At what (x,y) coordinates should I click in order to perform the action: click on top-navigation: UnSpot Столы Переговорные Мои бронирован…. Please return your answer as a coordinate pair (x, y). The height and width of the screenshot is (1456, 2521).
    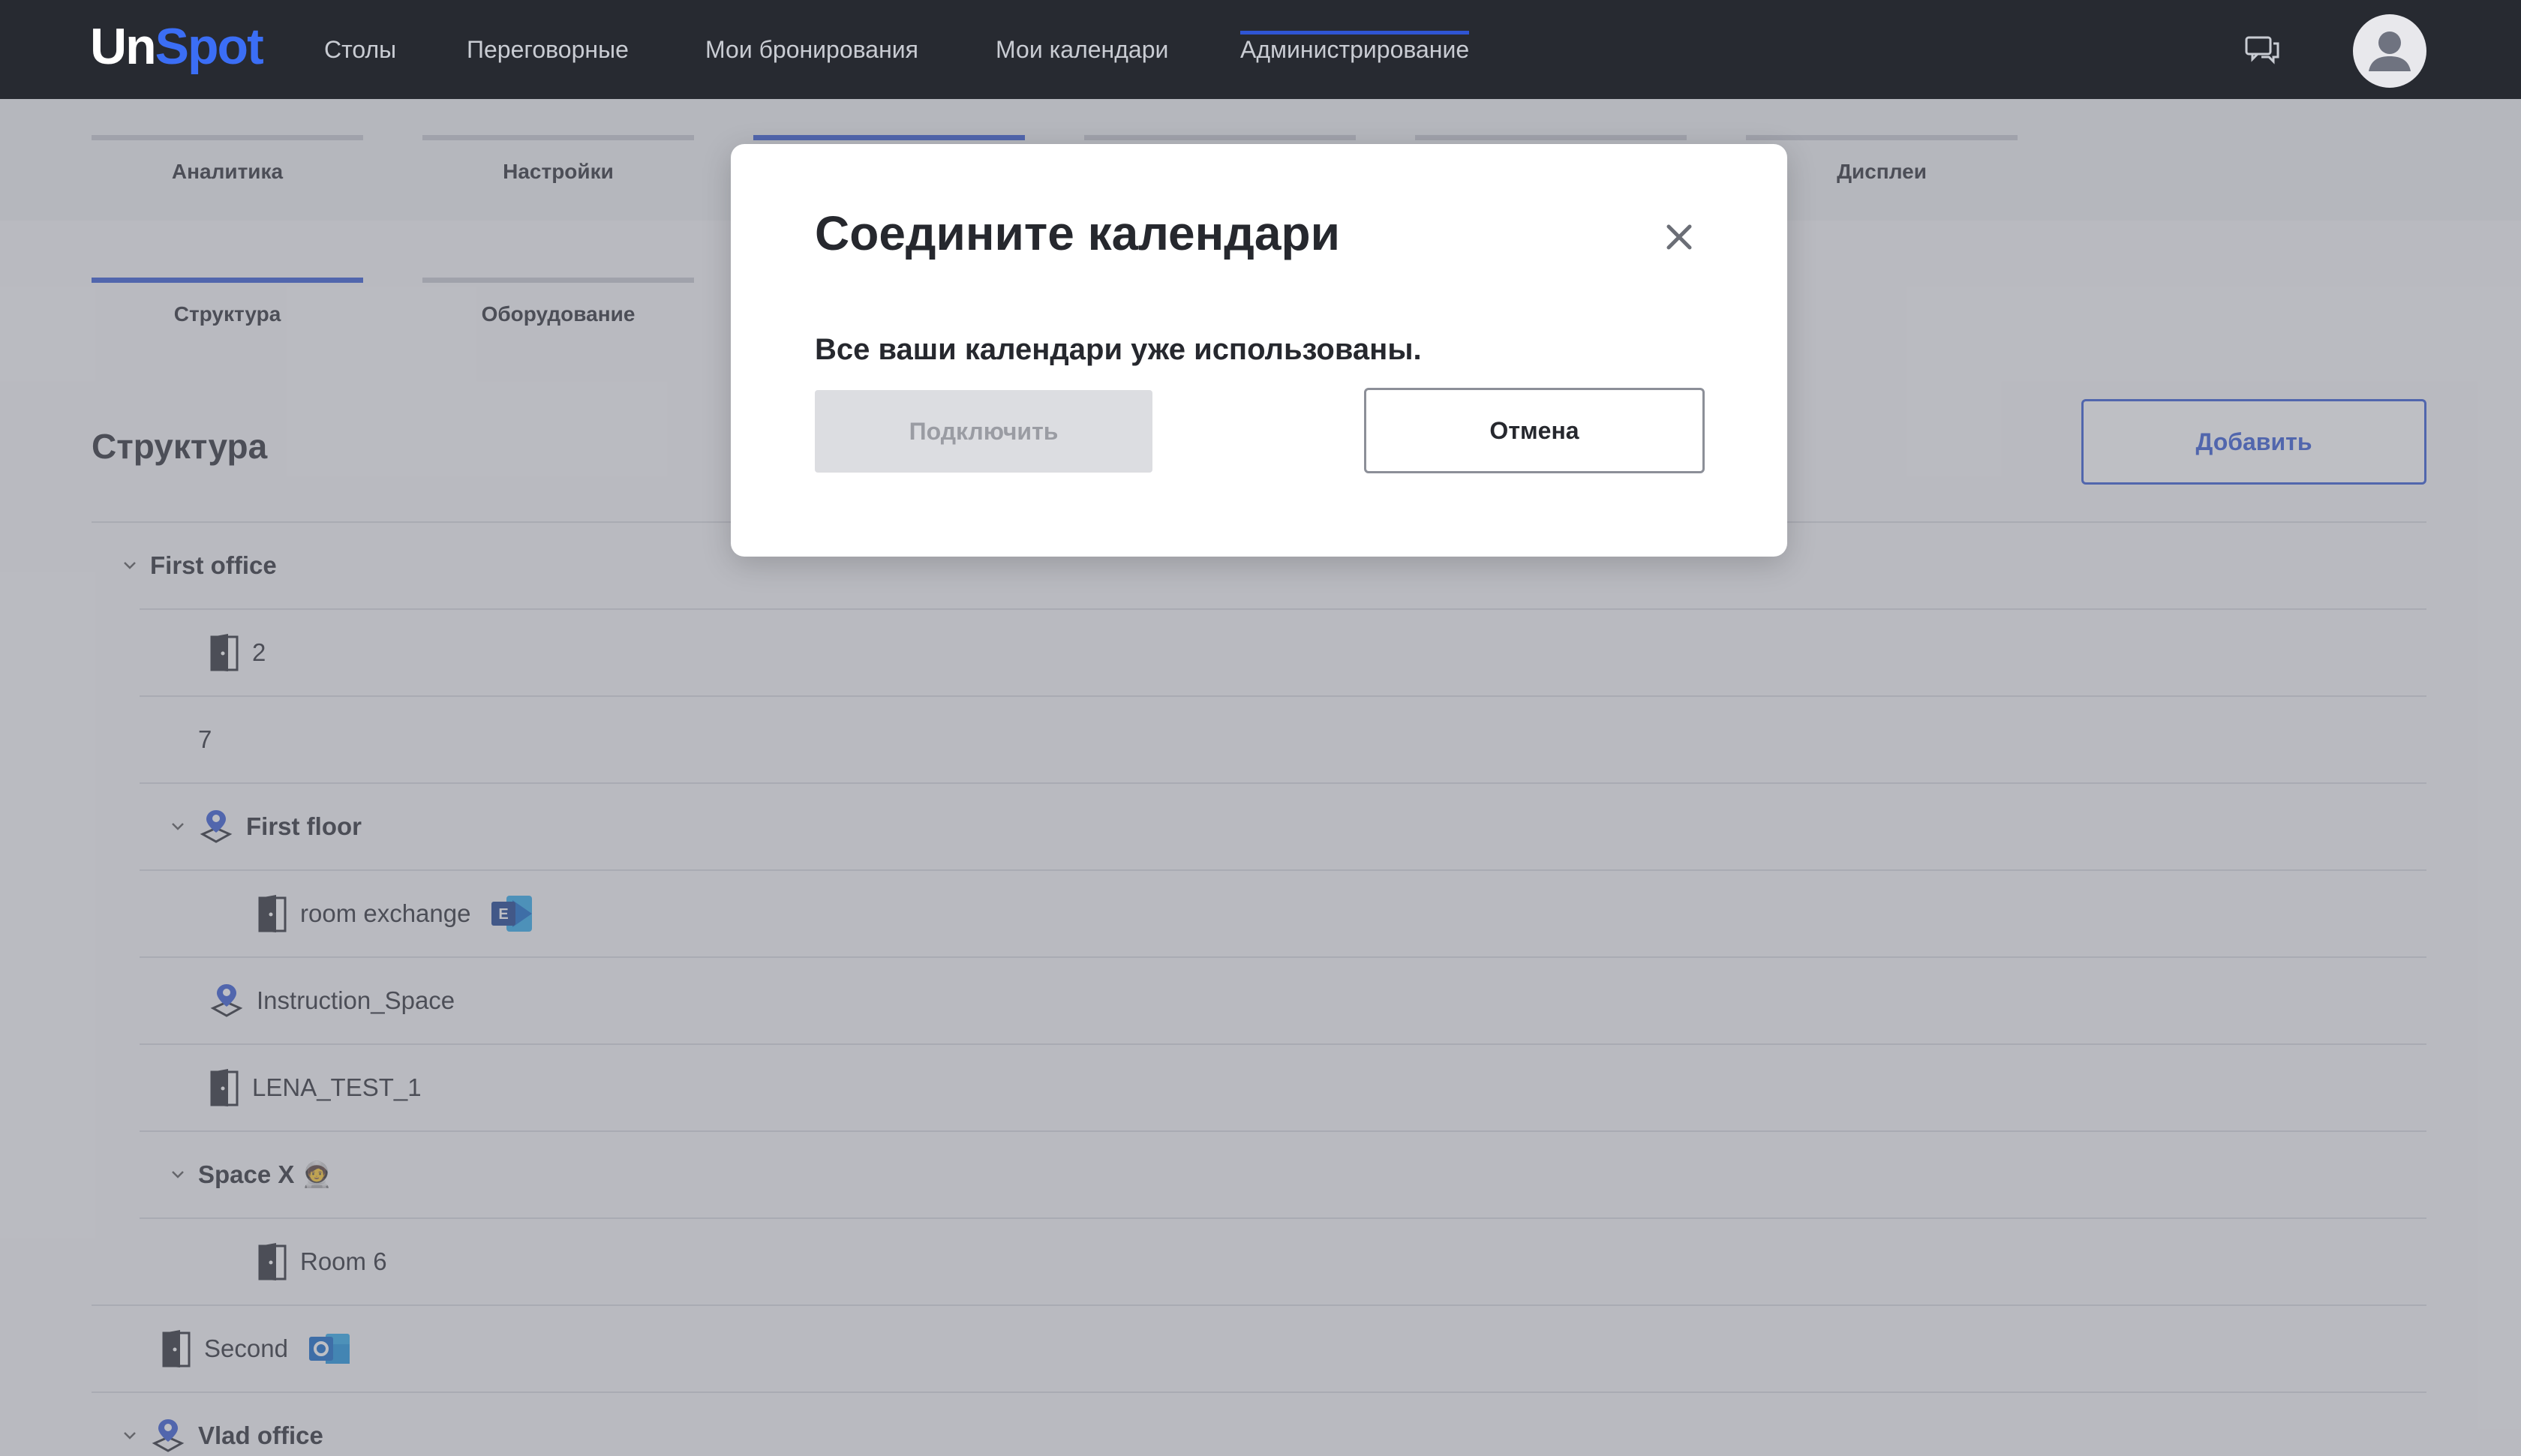
    Looking at the image, I should click on (1260, 49).